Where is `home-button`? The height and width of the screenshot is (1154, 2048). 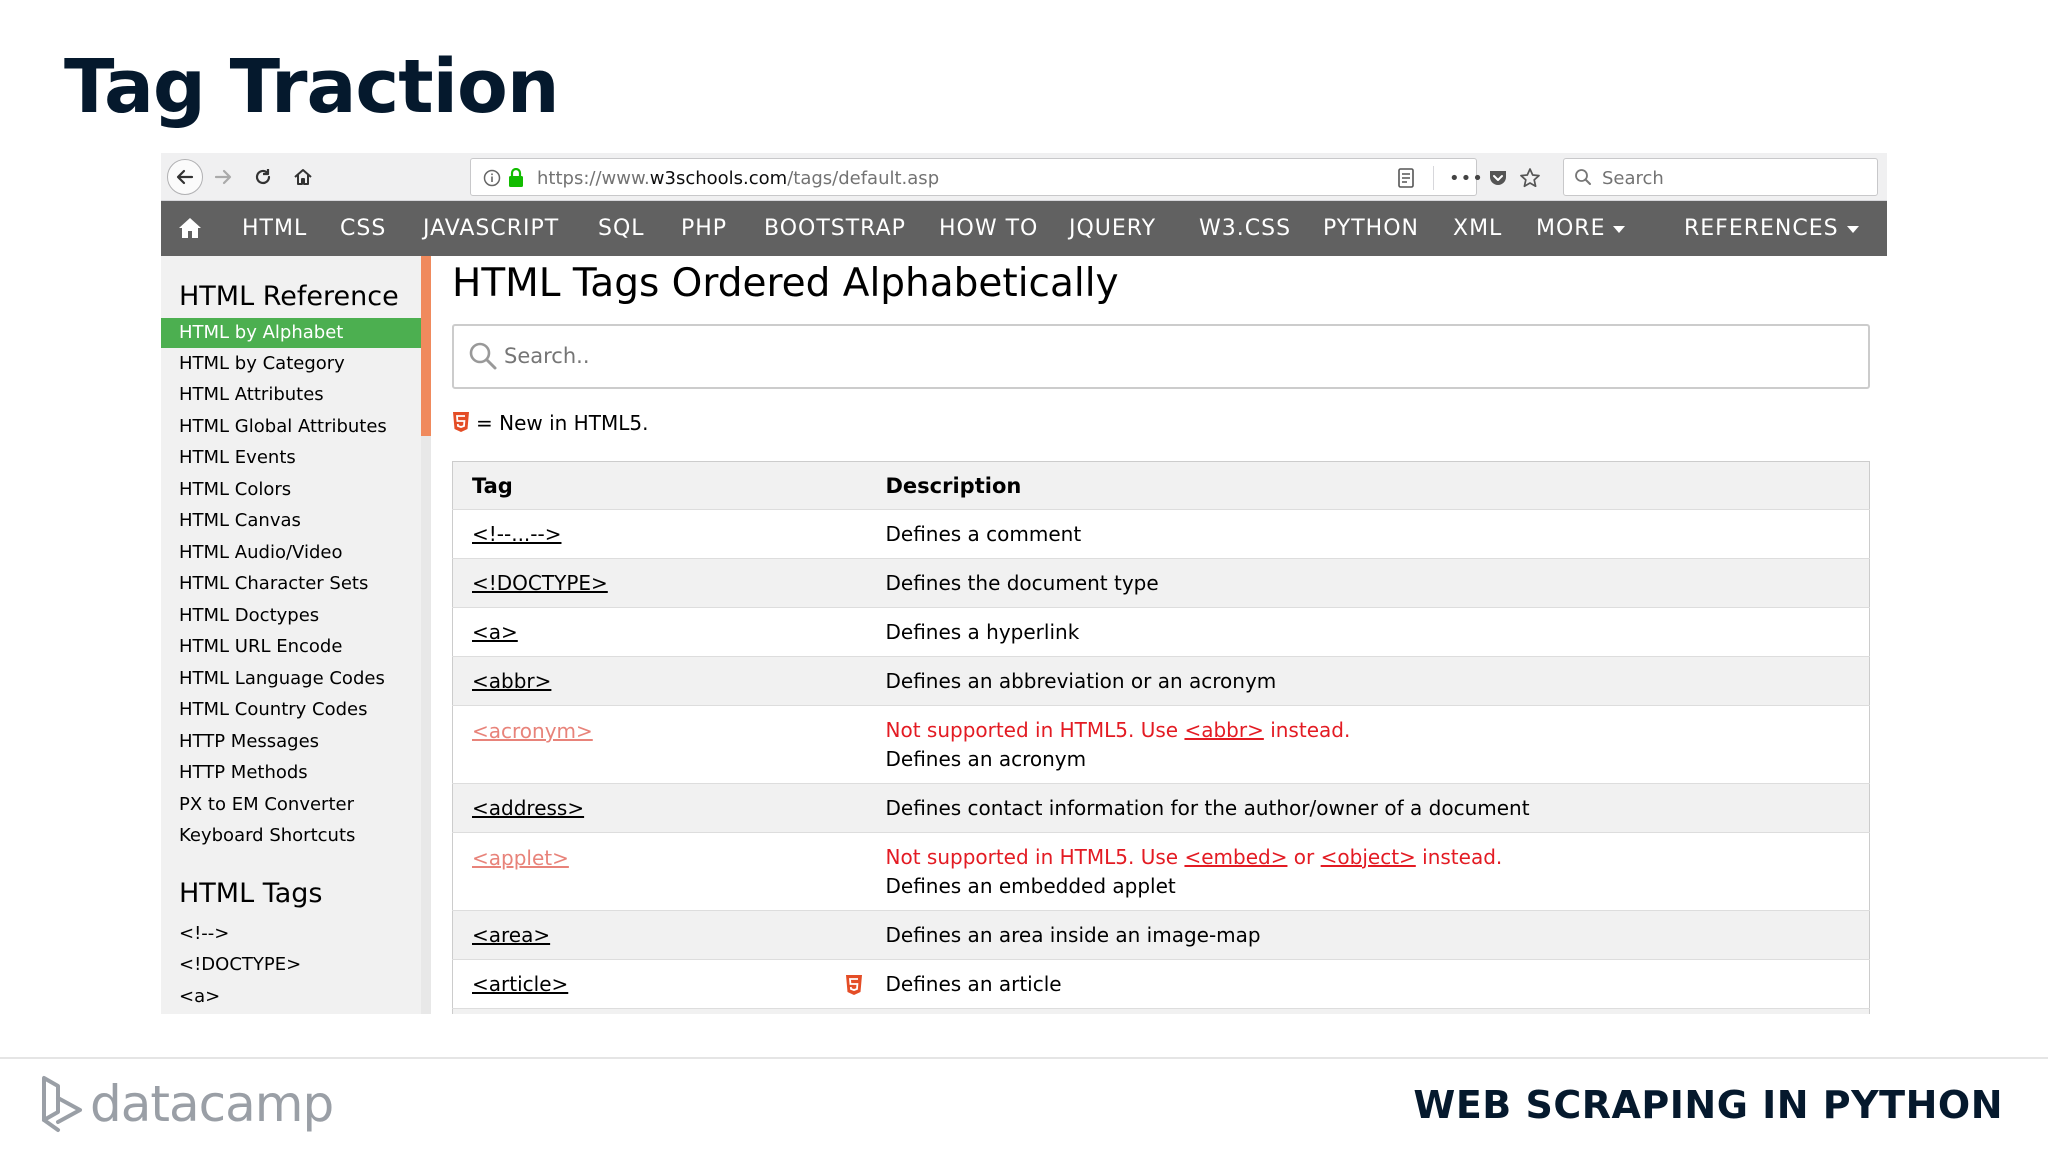
home-button is located at coordinates (303, 177).